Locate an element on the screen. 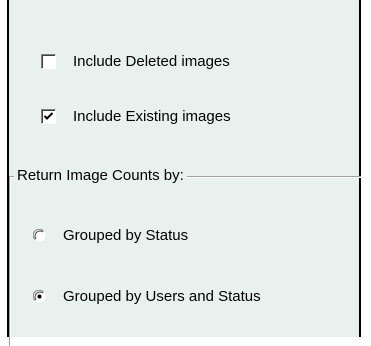 The height and width of the screenshot is (346, 371). radio-grouped-by-users-status-row: Grouped by Users and Status is located at coordinates (147, 296).